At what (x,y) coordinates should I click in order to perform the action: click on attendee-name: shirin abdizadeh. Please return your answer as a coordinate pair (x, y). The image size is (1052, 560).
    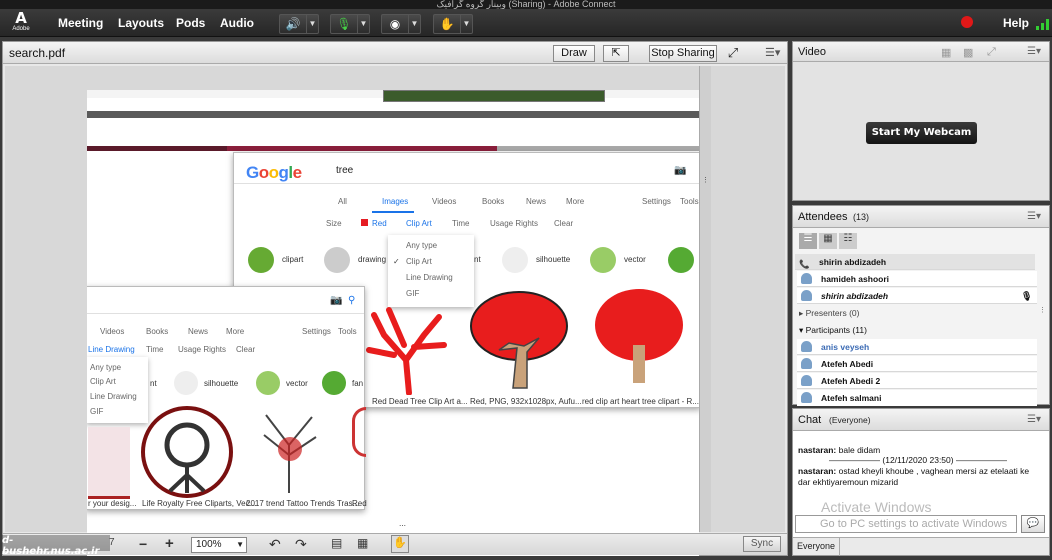
    Looking at the image, I should click on (853, 262).